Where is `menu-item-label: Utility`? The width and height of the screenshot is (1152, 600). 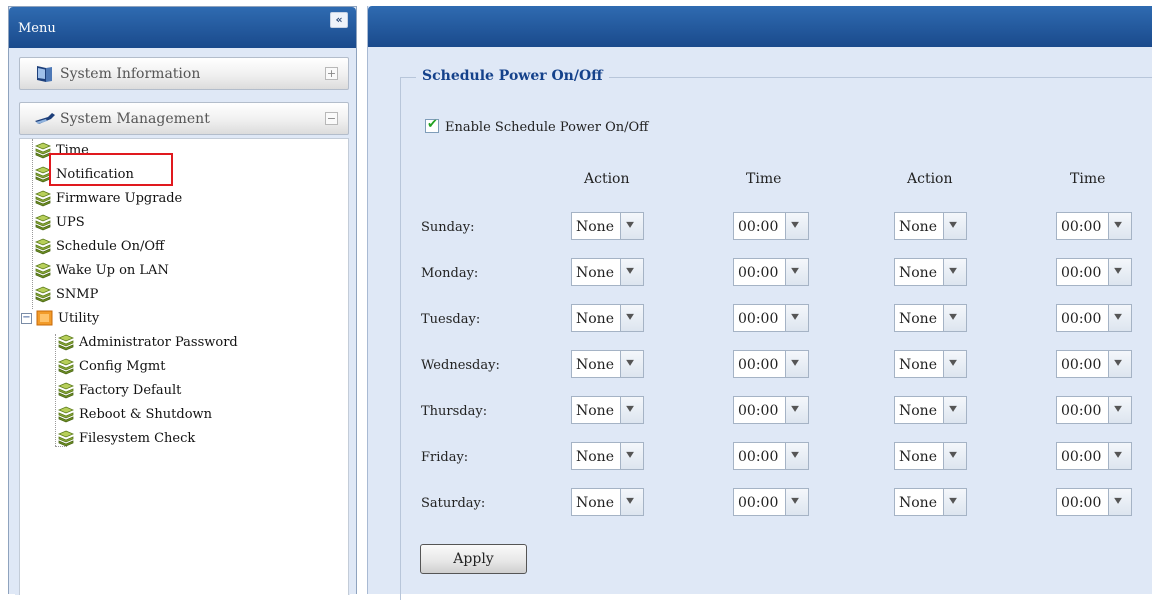 menu-item-label: Utility is located at coordinates (79, 318).